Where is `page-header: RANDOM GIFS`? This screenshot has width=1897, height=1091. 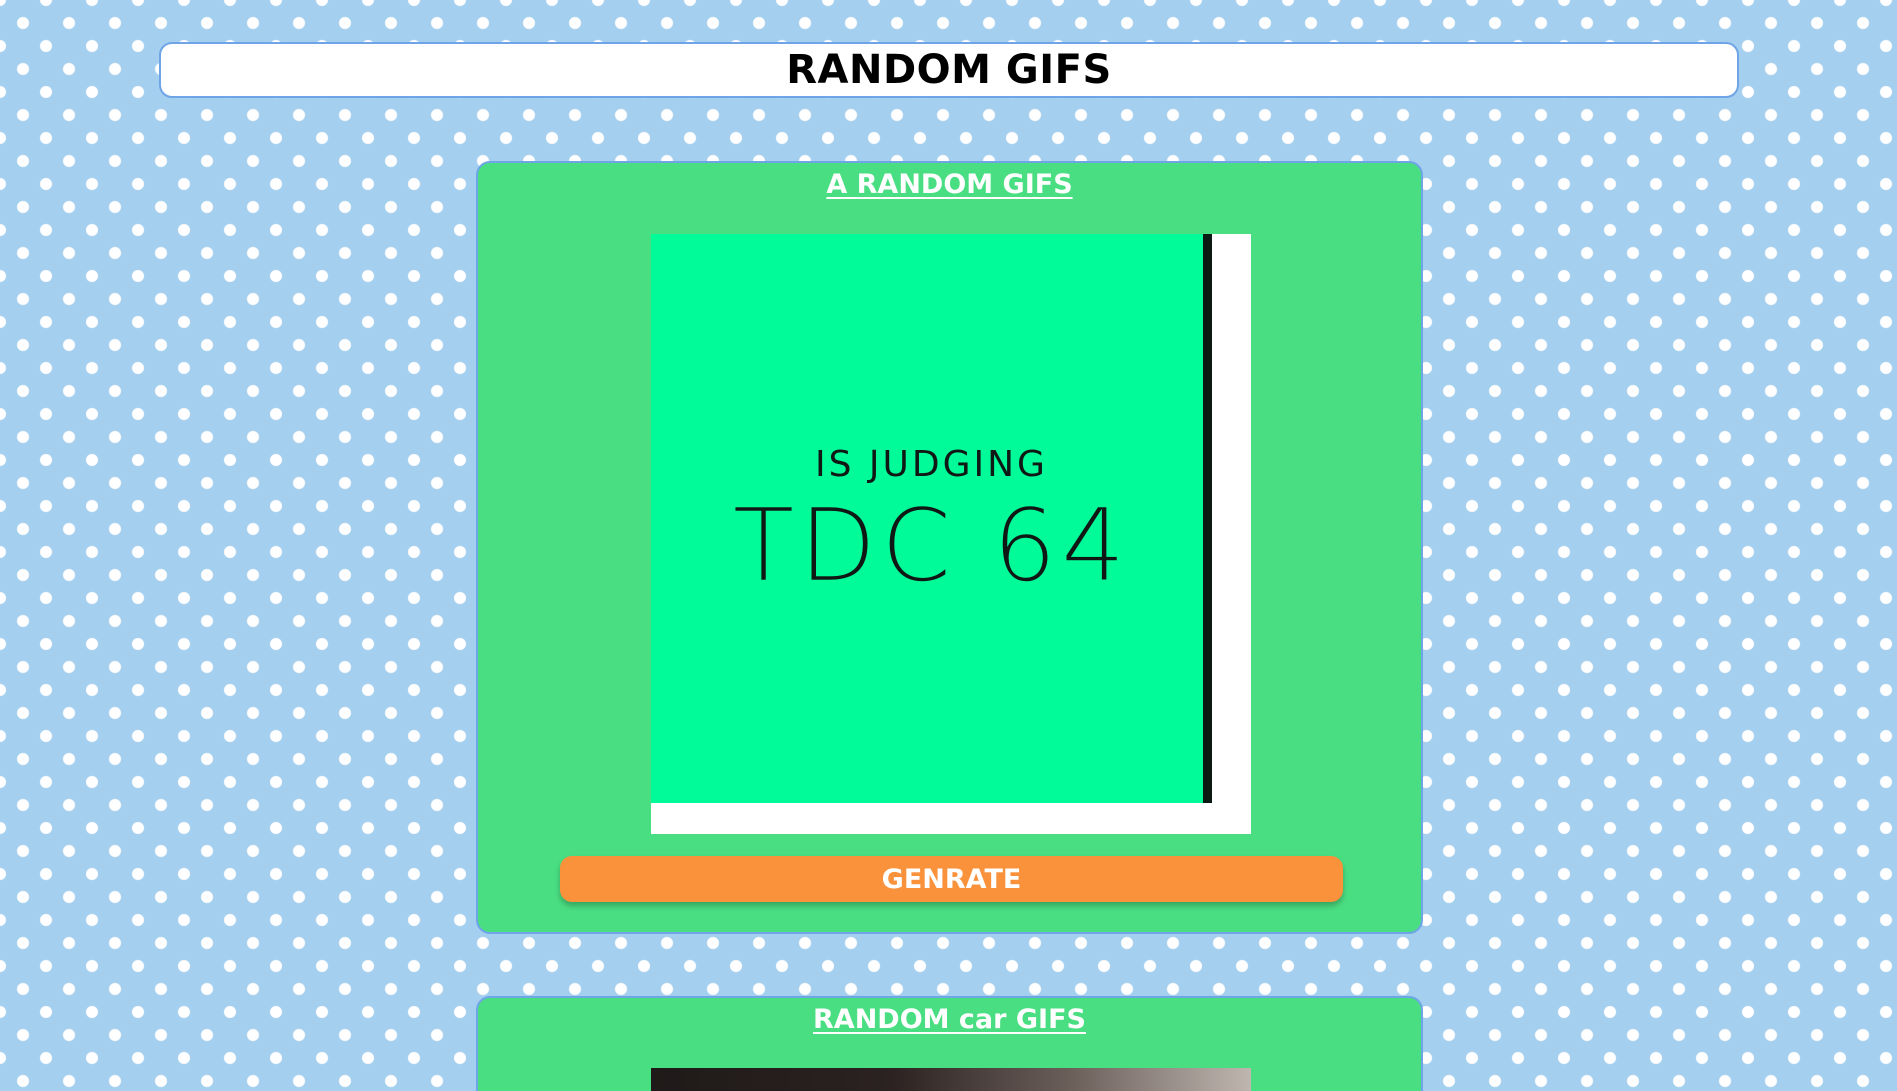 page-header: RANDOM GIFS is located at coordinates (949, 70).